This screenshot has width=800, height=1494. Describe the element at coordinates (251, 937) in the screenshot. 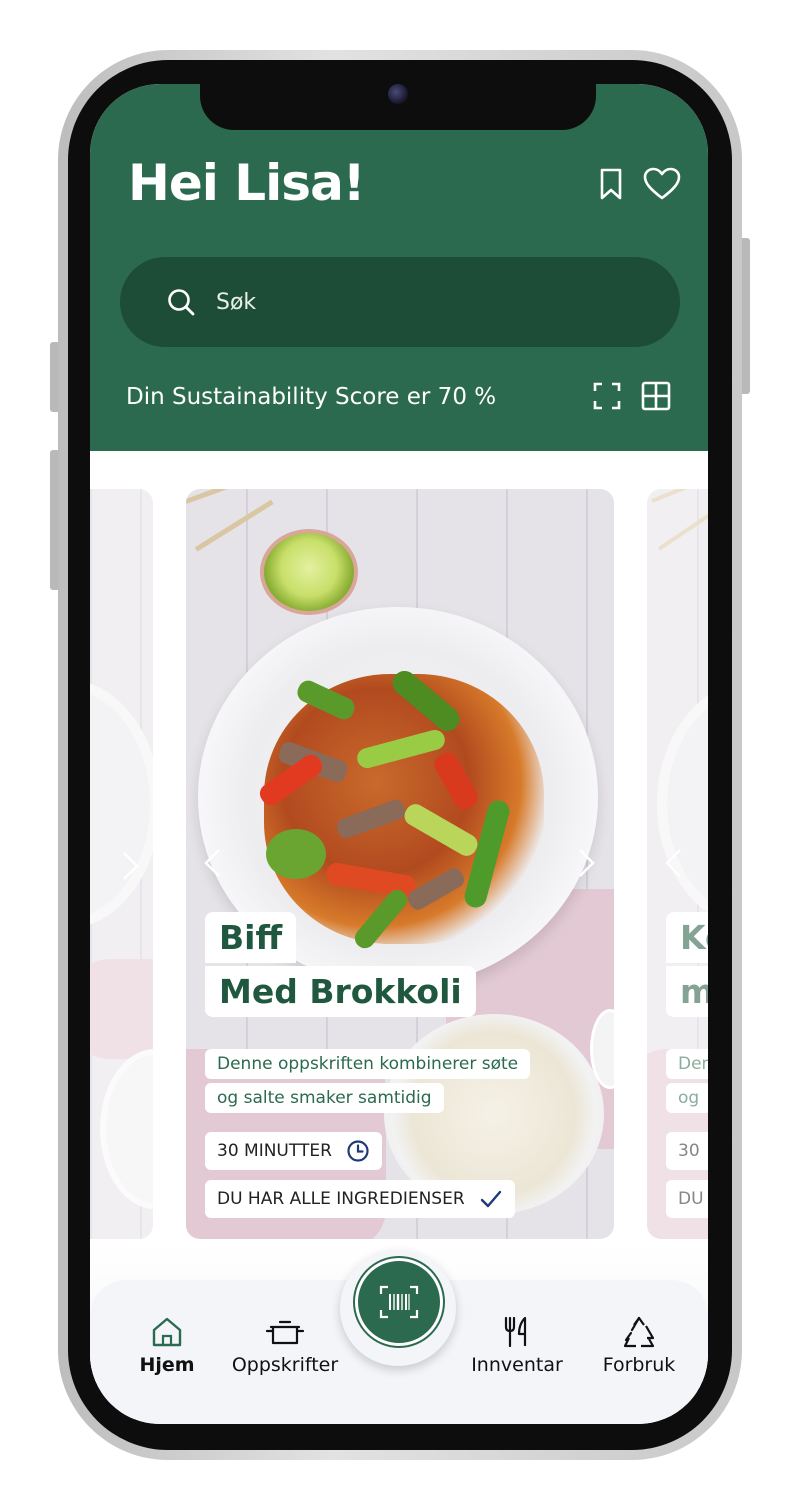

I see `recipe-title-line1: Biff` at that location.